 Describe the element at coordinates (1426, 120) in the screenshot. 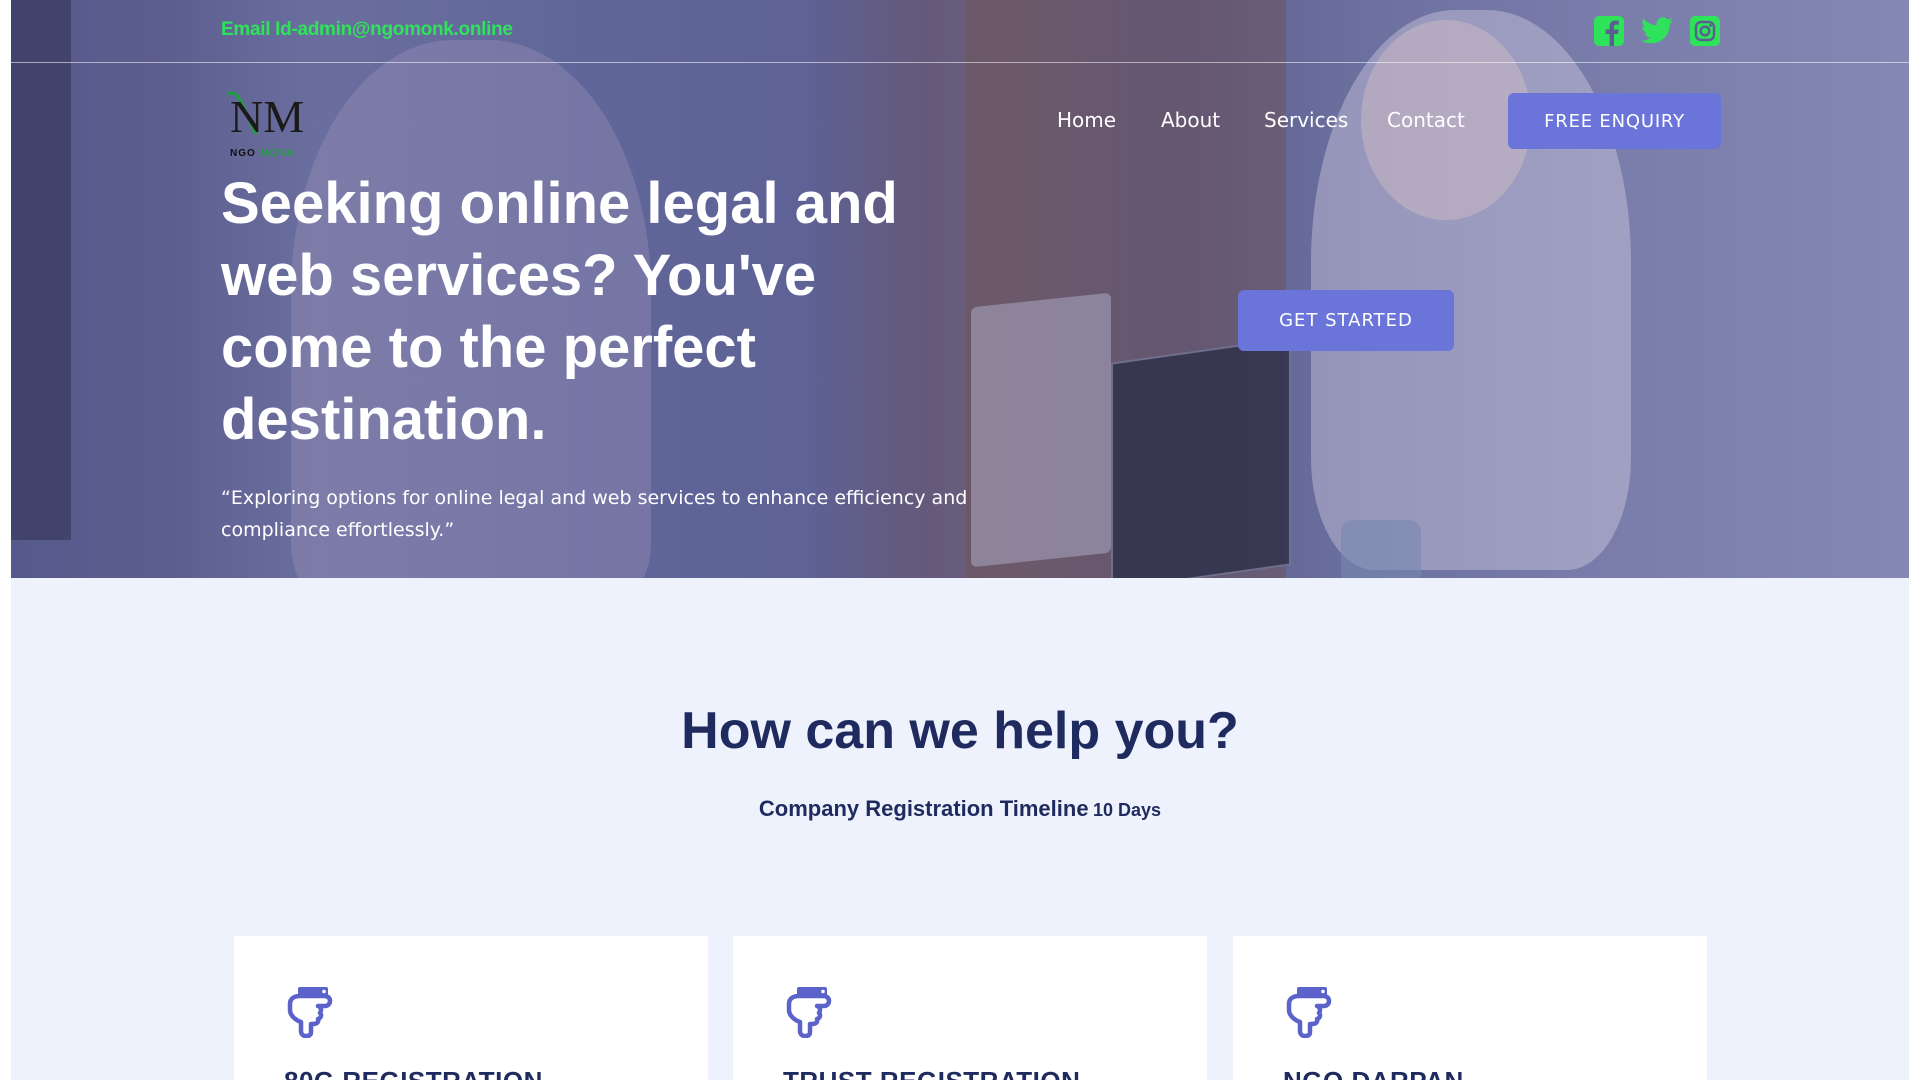

I see `nav-contact: Contact` at that location.